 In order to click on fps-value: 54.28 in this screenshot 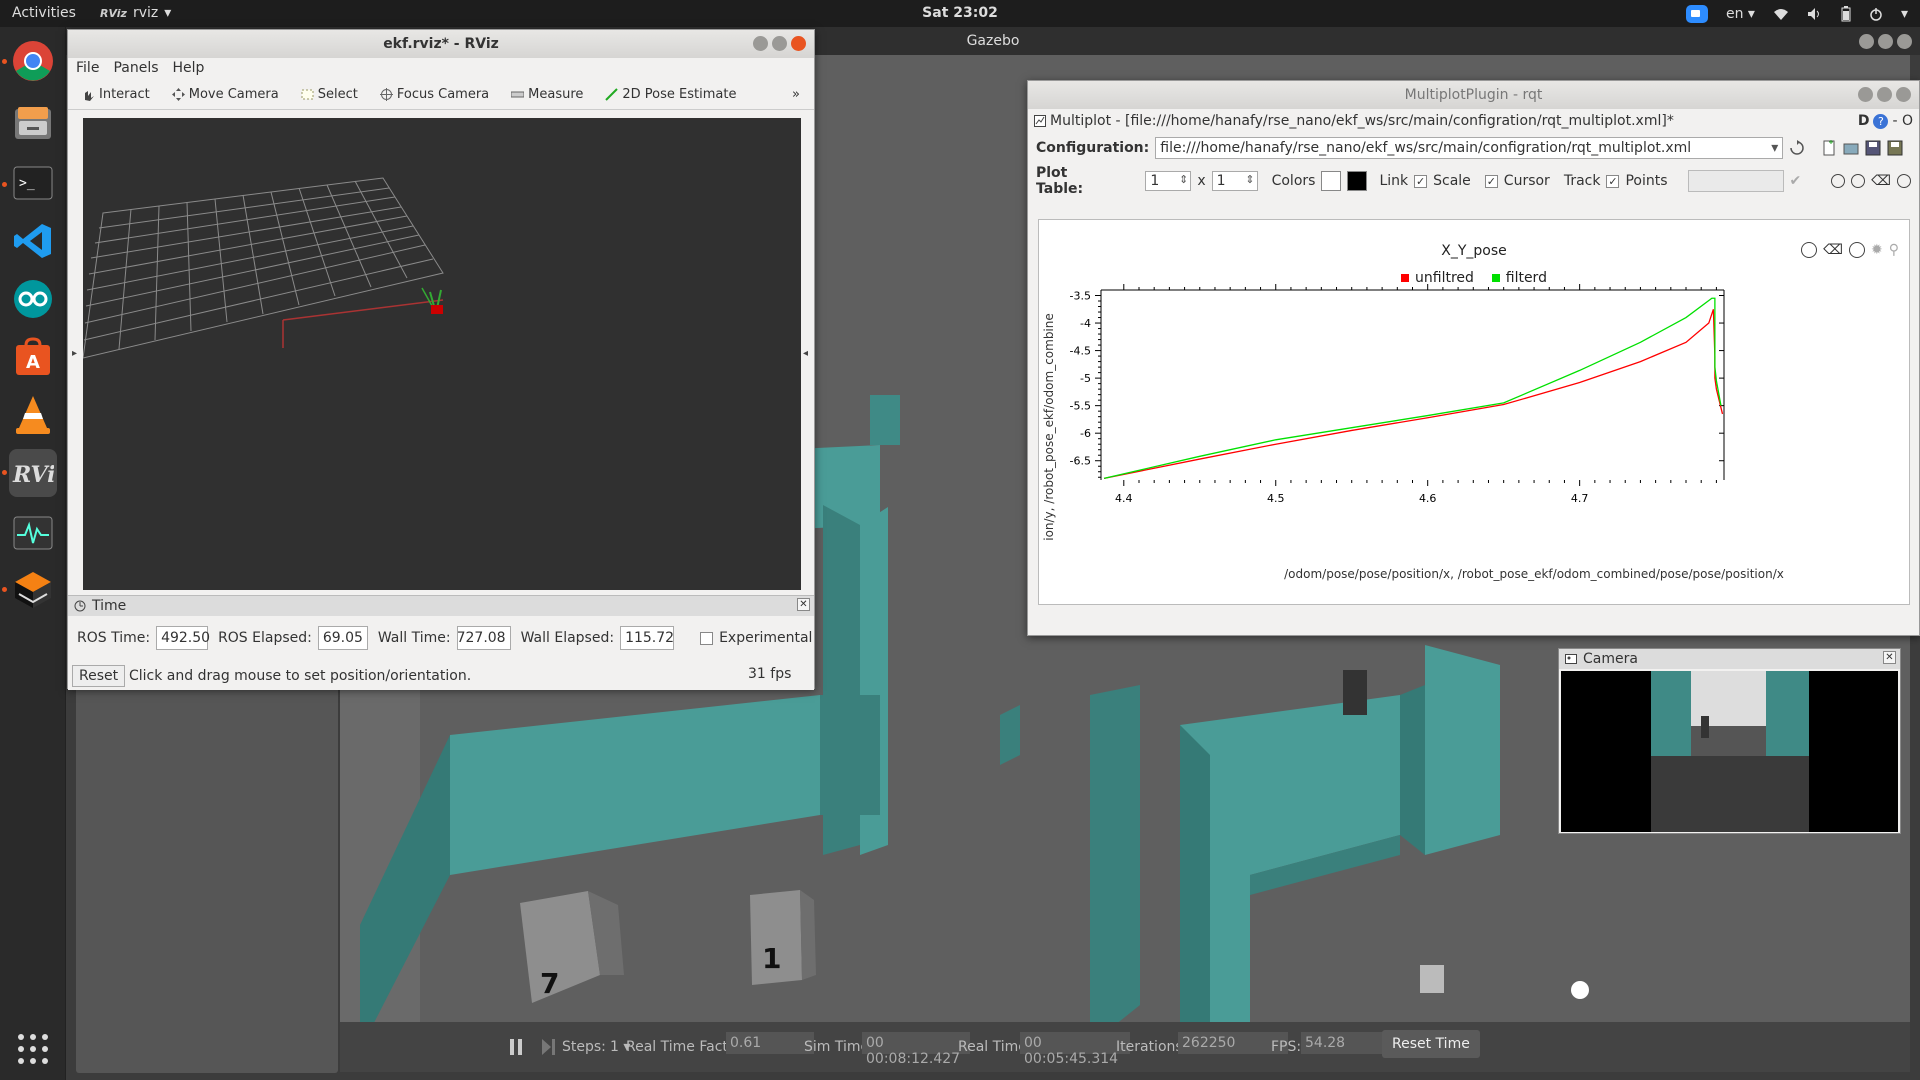, I will do `click(1345, 1043)`.